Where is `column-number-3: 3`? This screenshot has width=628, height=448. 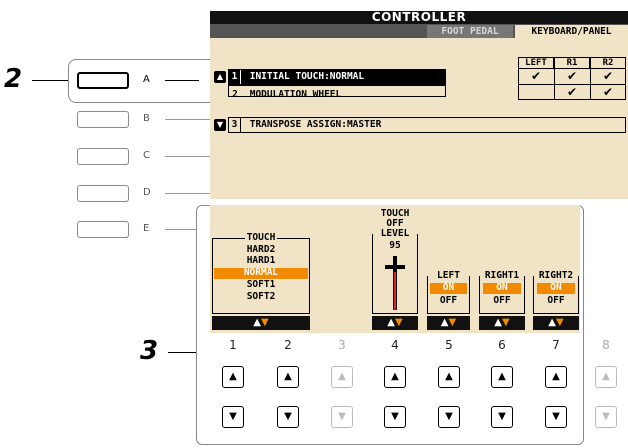
column-number-3: 3 is located at coordinates (342, 345).